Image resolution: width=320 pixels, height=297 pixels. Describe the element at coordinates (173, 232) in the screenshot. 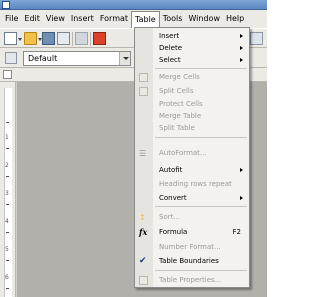

I see `menu-item-label: Formula` at that location.